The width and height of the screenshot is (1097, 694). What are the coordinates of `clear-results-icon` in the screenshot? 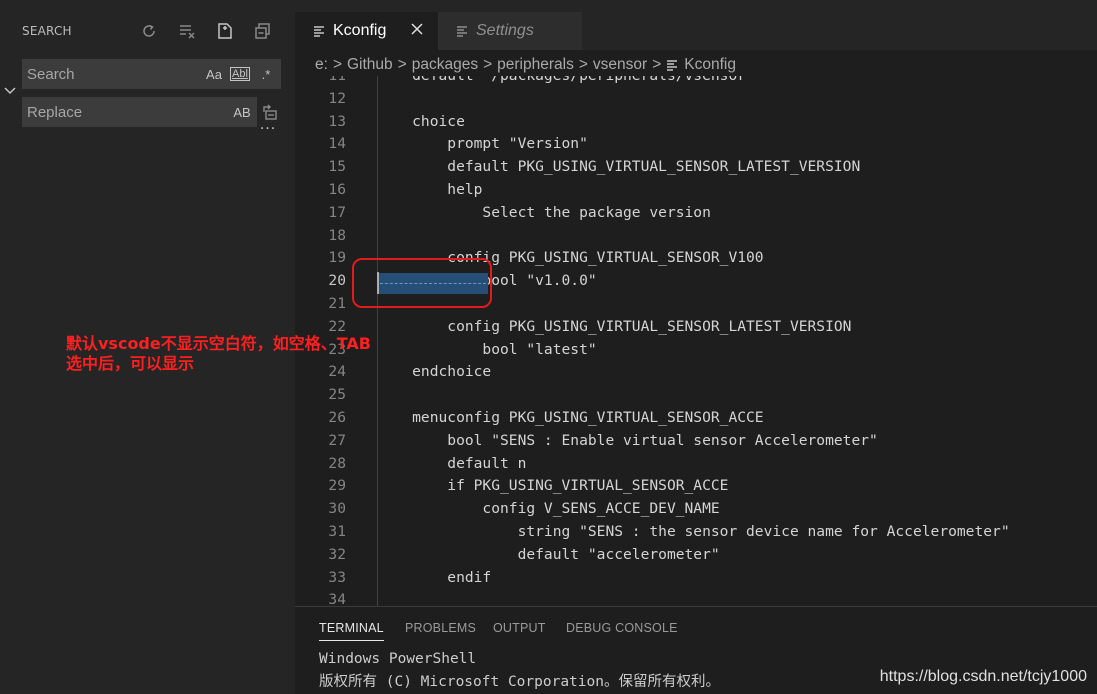 It's located at (187, 32).